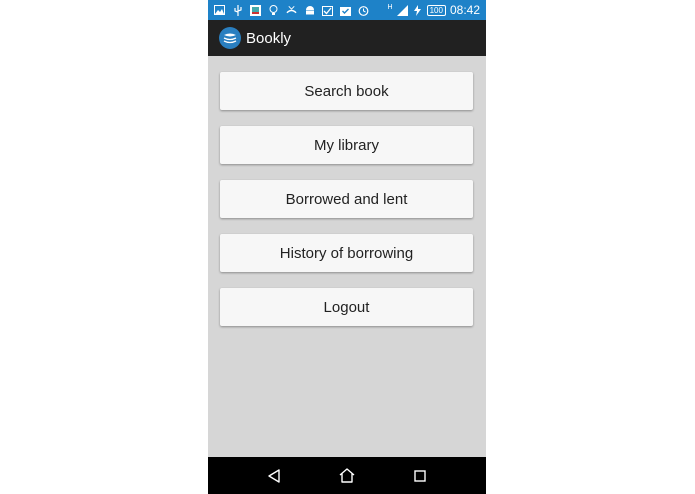 Image resolution: width=695 pixels, height=494 pixels. I want to click on android-icon, so click(309, 10).